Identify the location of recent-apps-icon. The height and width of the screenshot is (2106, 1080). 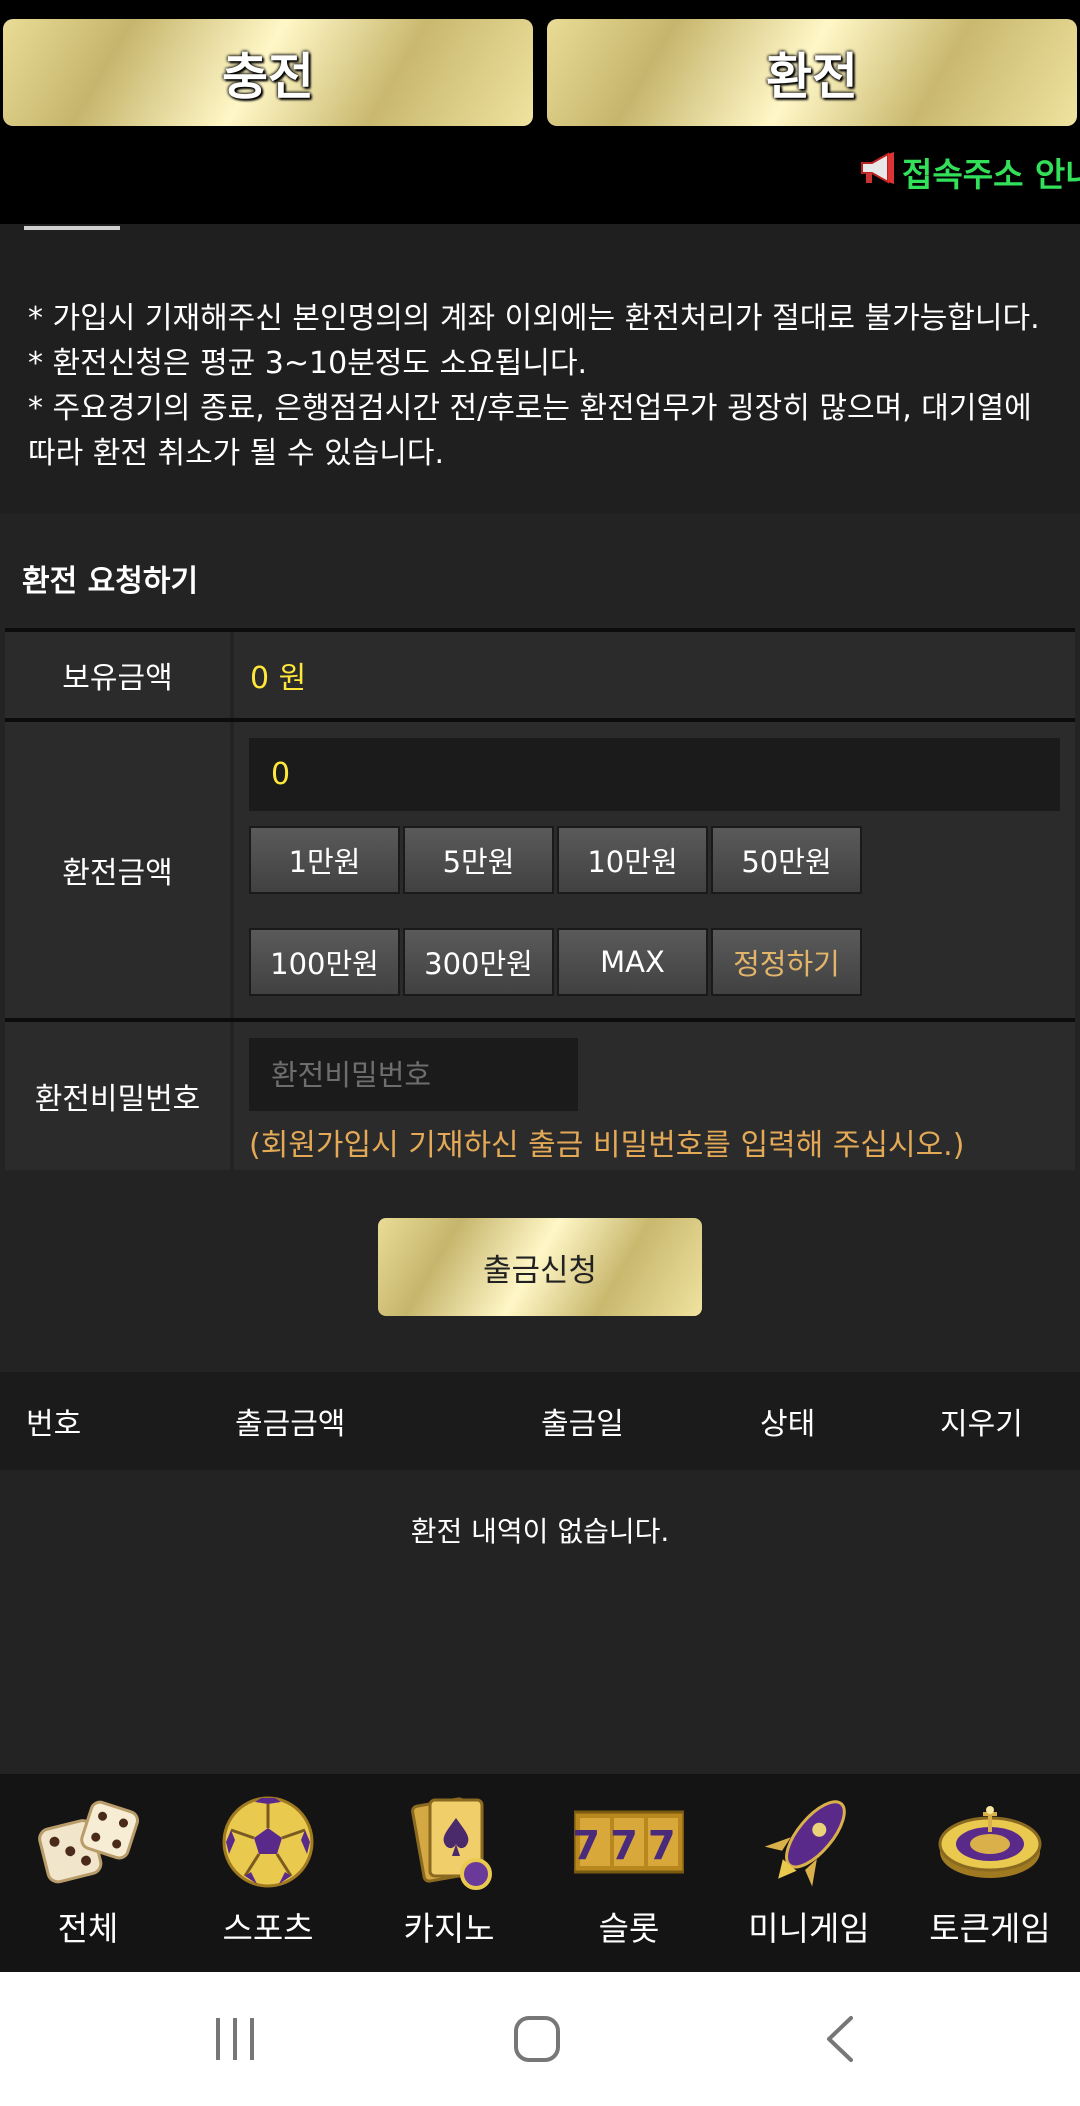
(235, 2039).